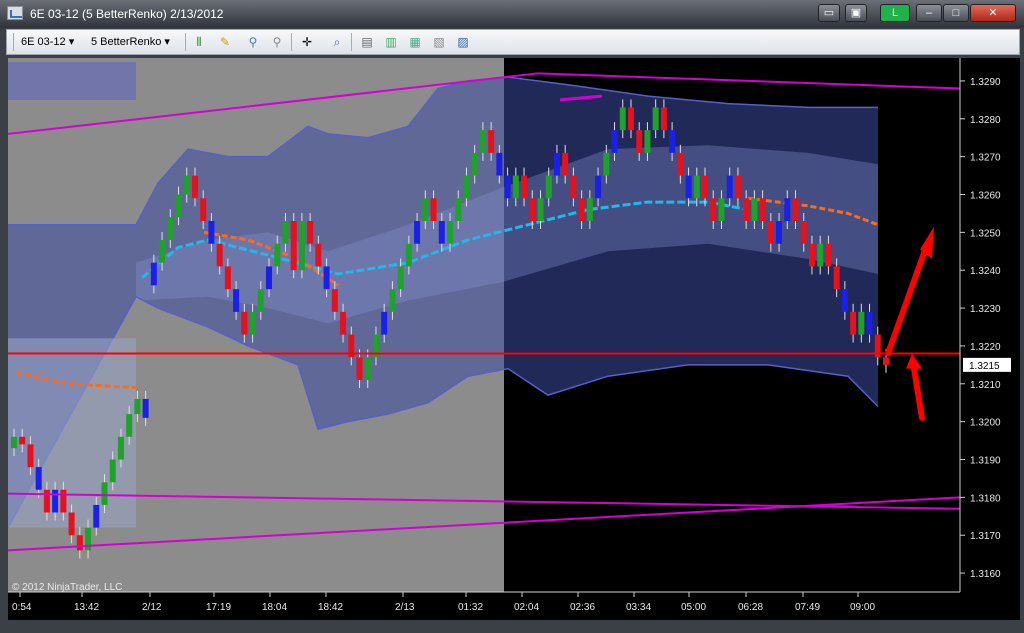  I want to click on y-tick-label: 1.3210, so click(985, 385).